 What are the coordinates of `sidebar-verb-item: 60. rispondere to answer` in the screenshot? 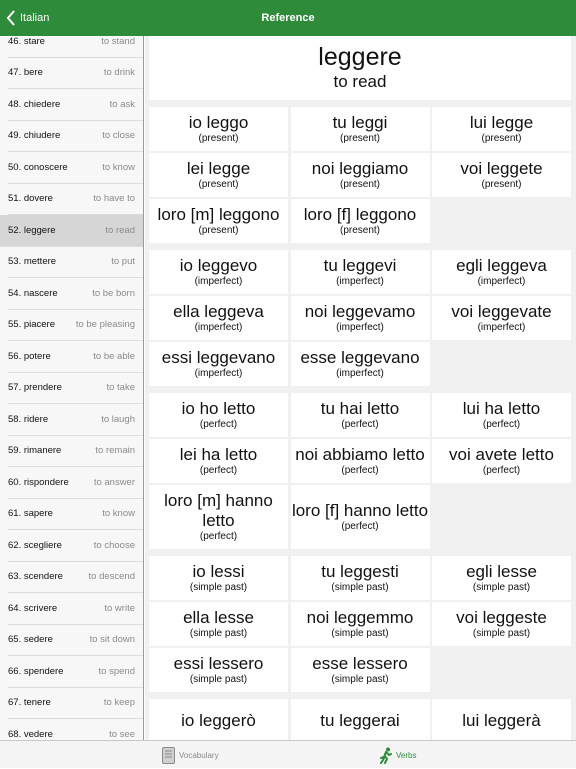 It's located at (75, 483).